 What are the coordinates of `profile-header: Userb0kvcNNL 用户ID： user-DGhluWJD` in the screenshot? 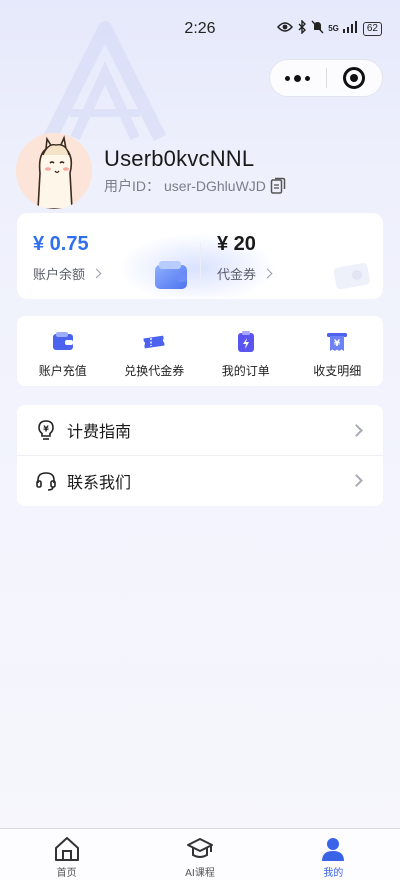 It's located at (200, 171).